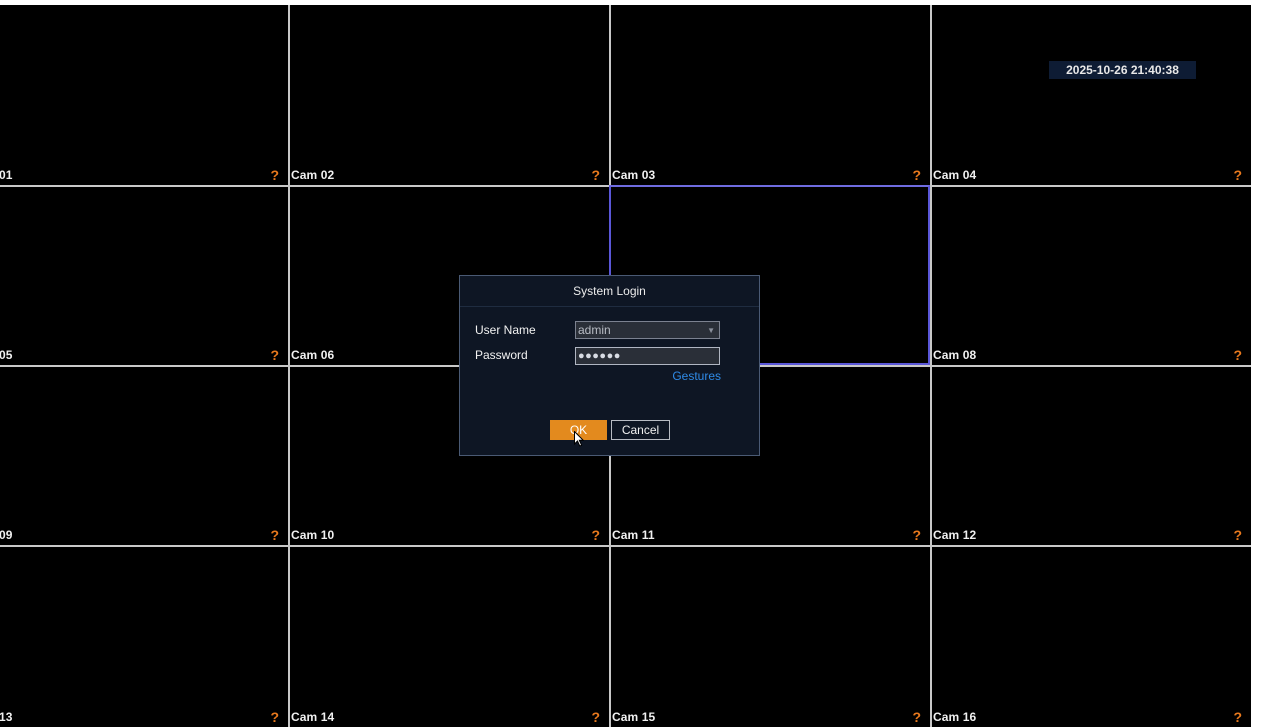 The height and width of the screenshot is (727, 1285). I want to click on camera-label: Cam 16, so click(955, 717).